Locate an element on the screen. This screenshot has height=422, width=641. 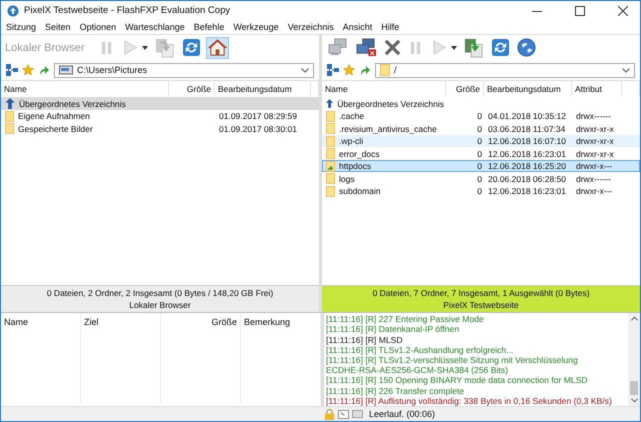
table-cell: 01.09.2017 08:30:01 is located at coordinates (258, 129).